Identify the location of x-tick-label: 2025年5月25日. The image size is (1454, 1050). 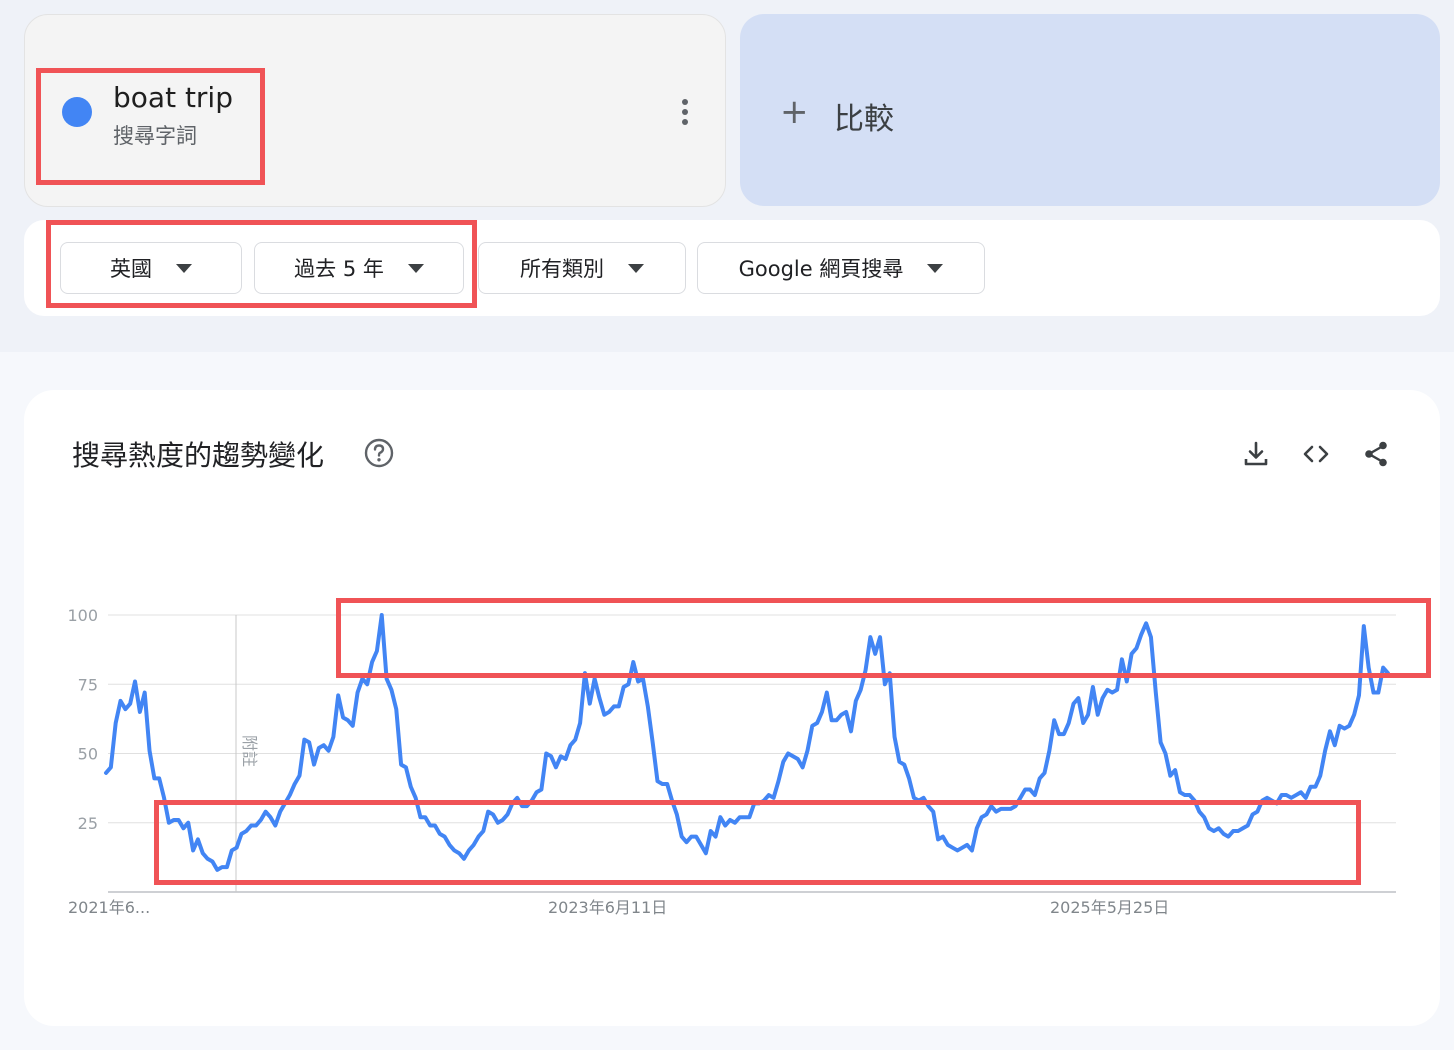
(1109, 907).